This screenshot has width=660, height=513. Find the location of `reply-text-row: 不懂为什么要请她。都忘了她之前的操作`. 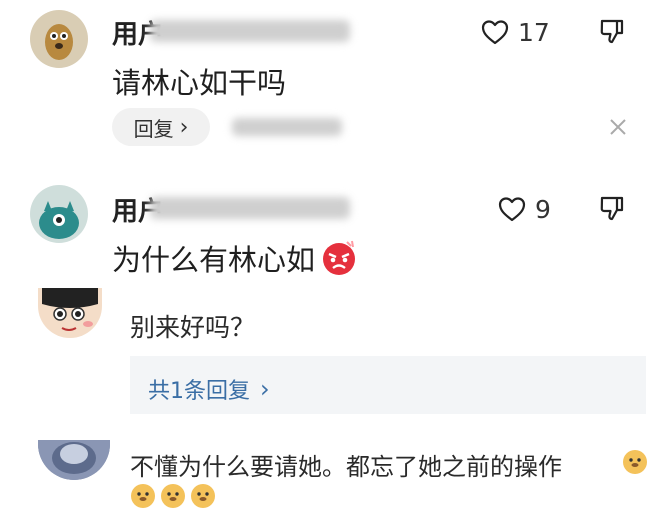

reply-text-row: 不懂为什么要请她。都忘了她之前的操作 is located at coordinates (390, 464).